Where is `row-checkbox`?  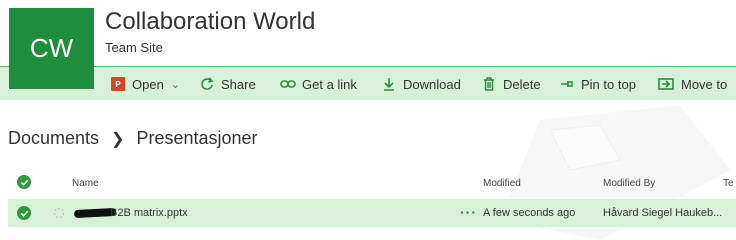
row-checkbox is located at coordinates (24, 213).